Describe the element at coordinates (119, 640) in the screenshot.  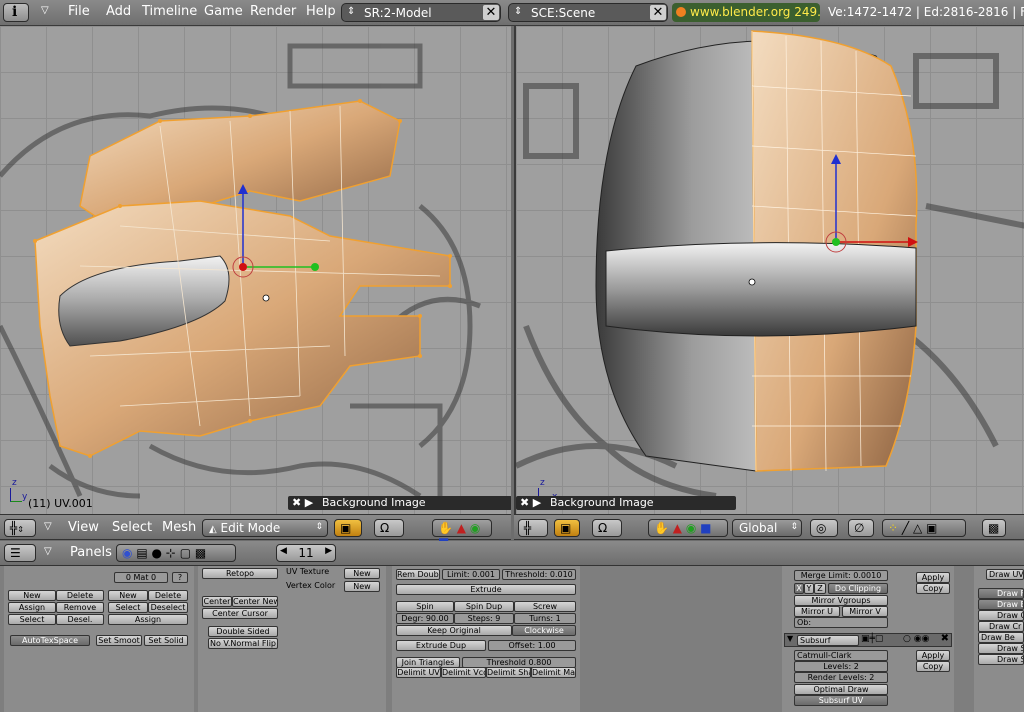
I see `set-smooth-button: Set Smoot` at that location.